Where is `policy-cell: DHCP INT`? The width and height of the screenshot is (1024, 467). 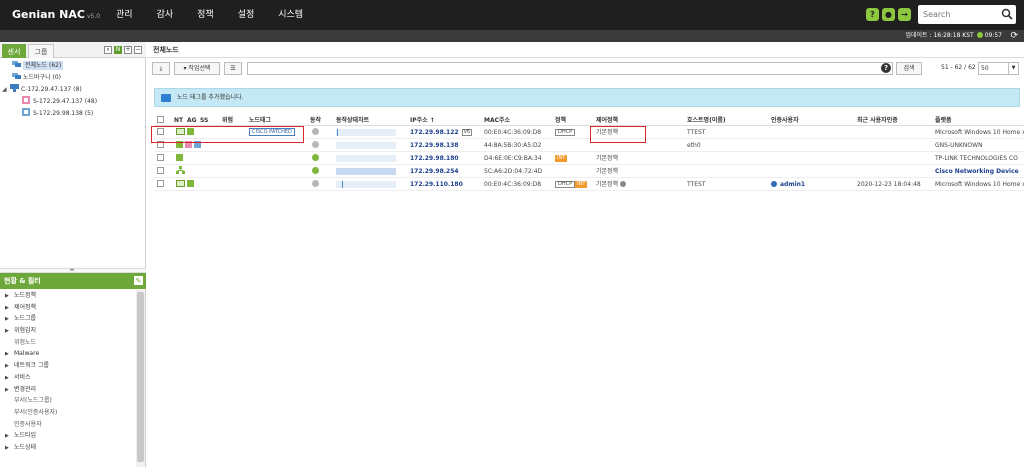
policy-cell: DHCP INT is located at coordinates (571, 184).